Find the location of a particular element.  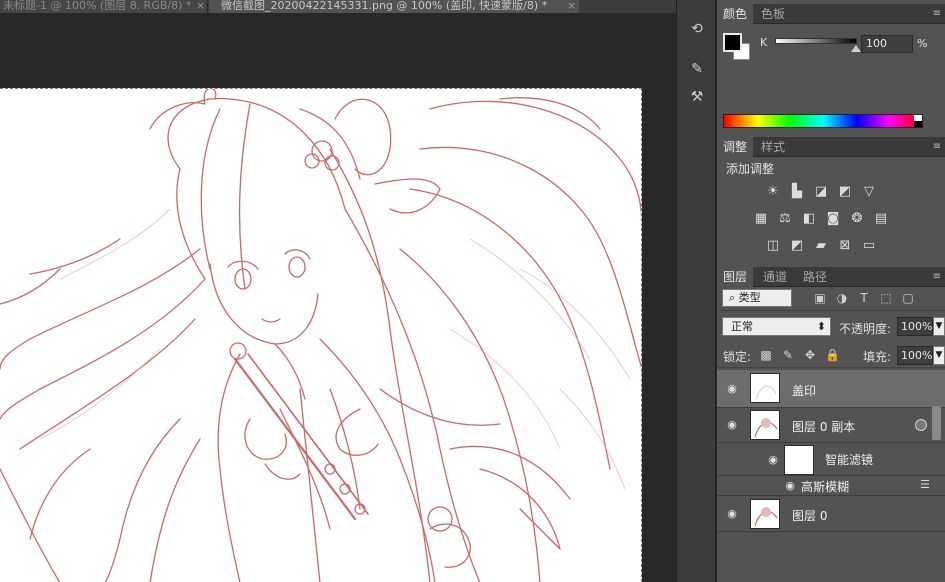

tab-paths: 路径 is located at coordinates (815, 277).